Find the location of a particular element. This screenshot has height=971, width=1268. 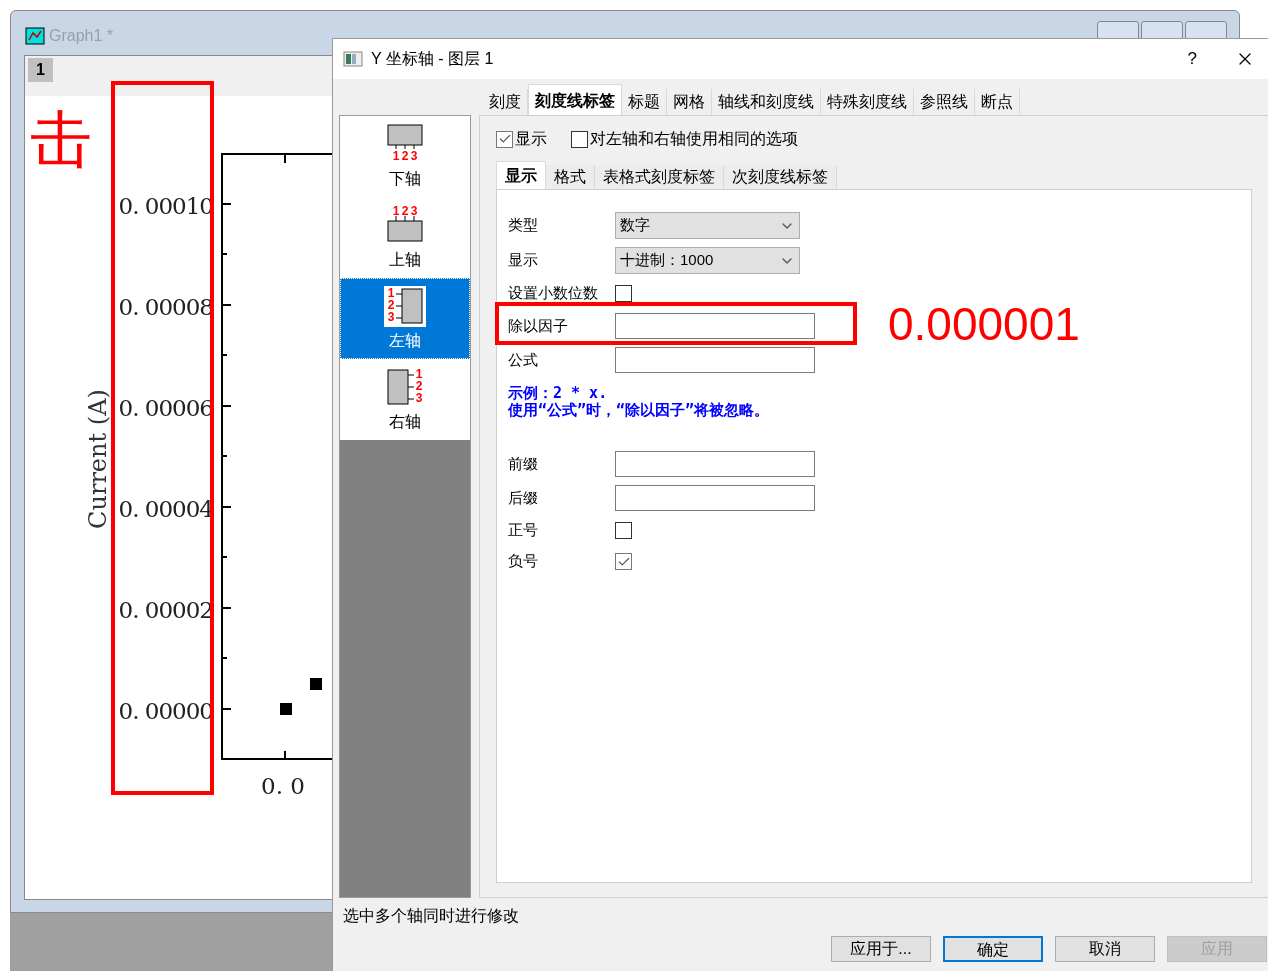

layer-tab: 1 is located at coordinates (40, 70).